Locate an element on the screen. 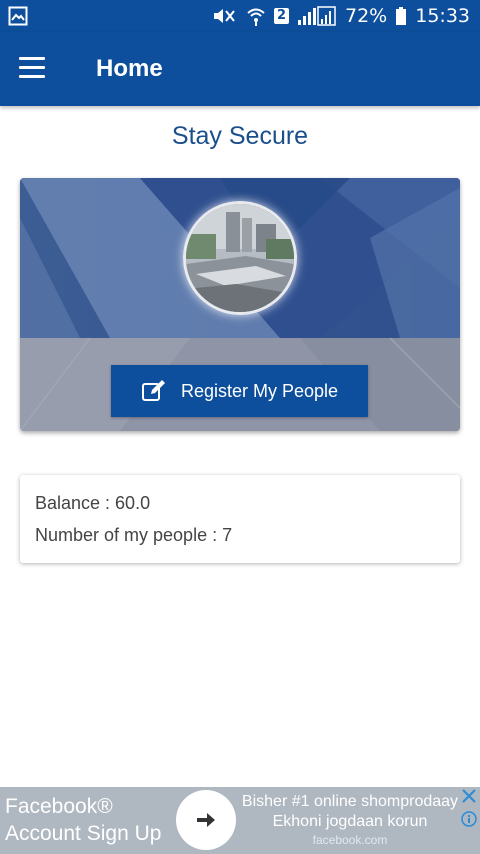  mute-icon is located at coordinates (224, 16).